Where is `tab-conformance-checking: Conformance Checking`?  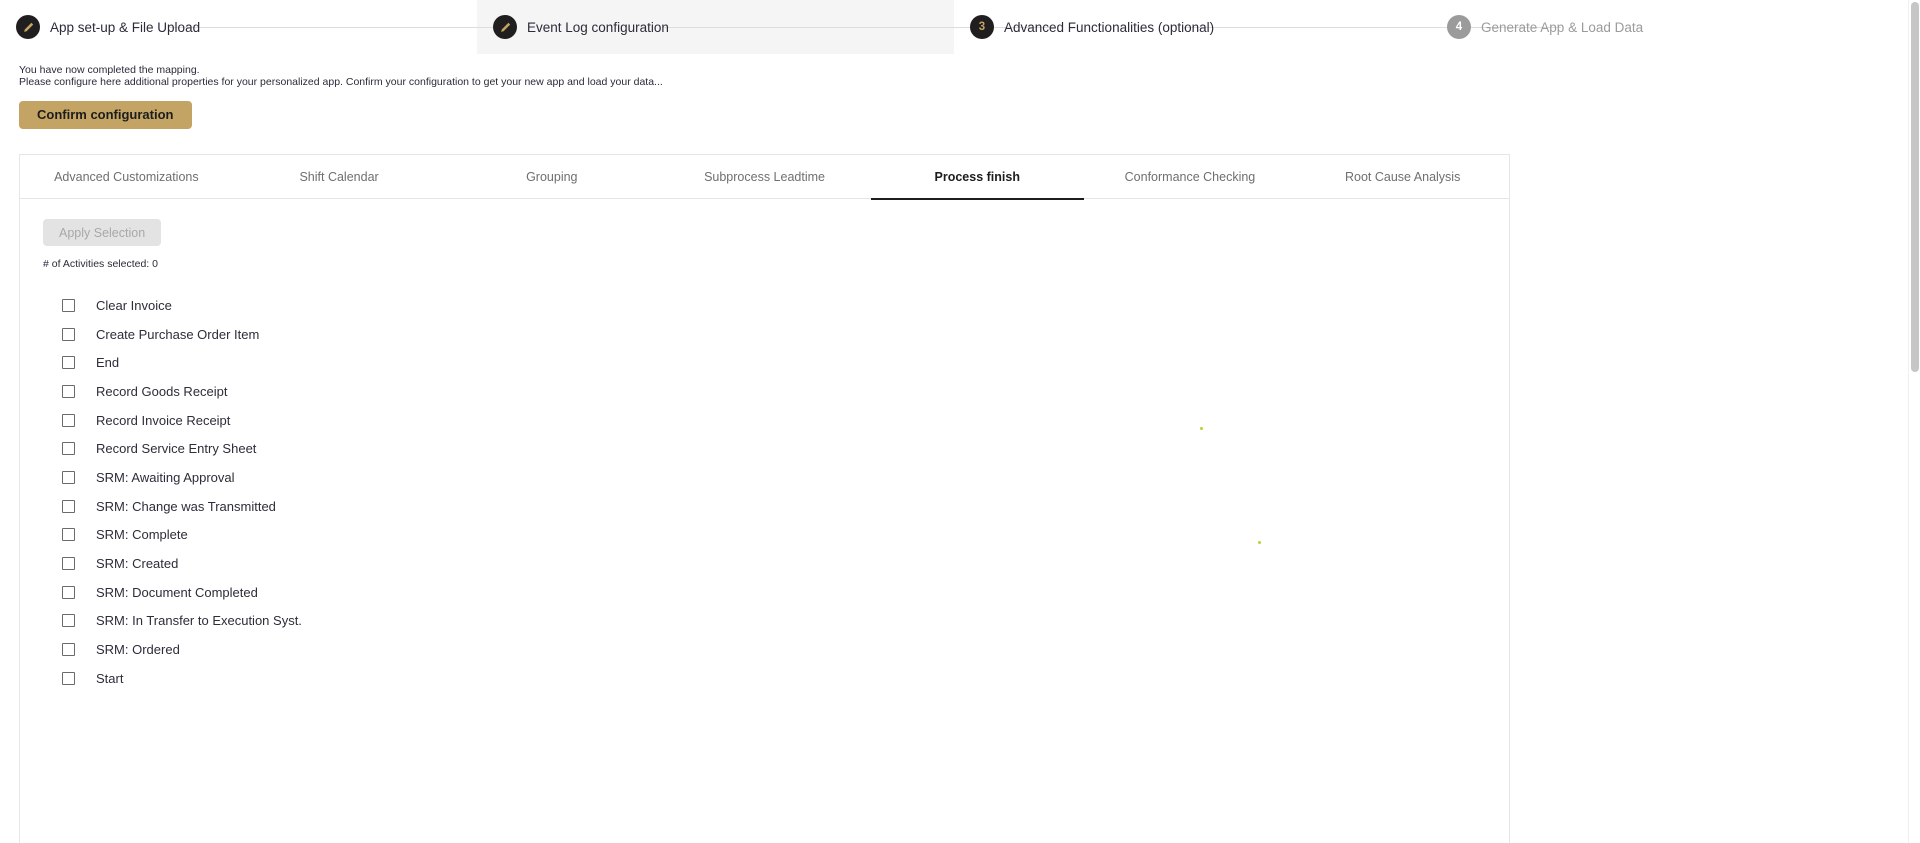
tab-conformance-checking: Conformance Checking is located at coordinates (1190, 177).